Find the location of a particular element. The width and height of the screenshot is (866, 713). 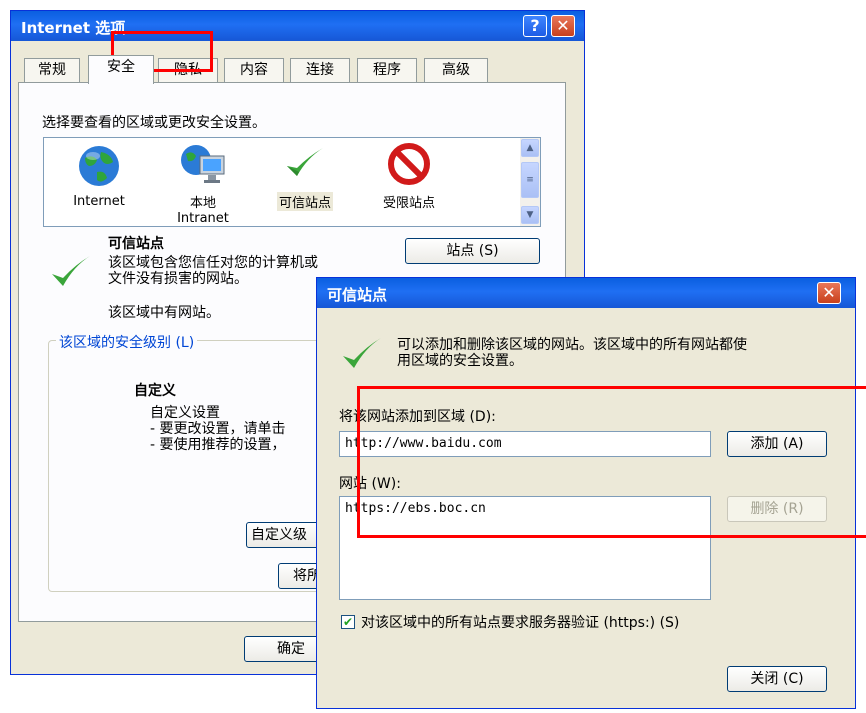

tab-advanced: 高级 is located at coordinates (456, 70).